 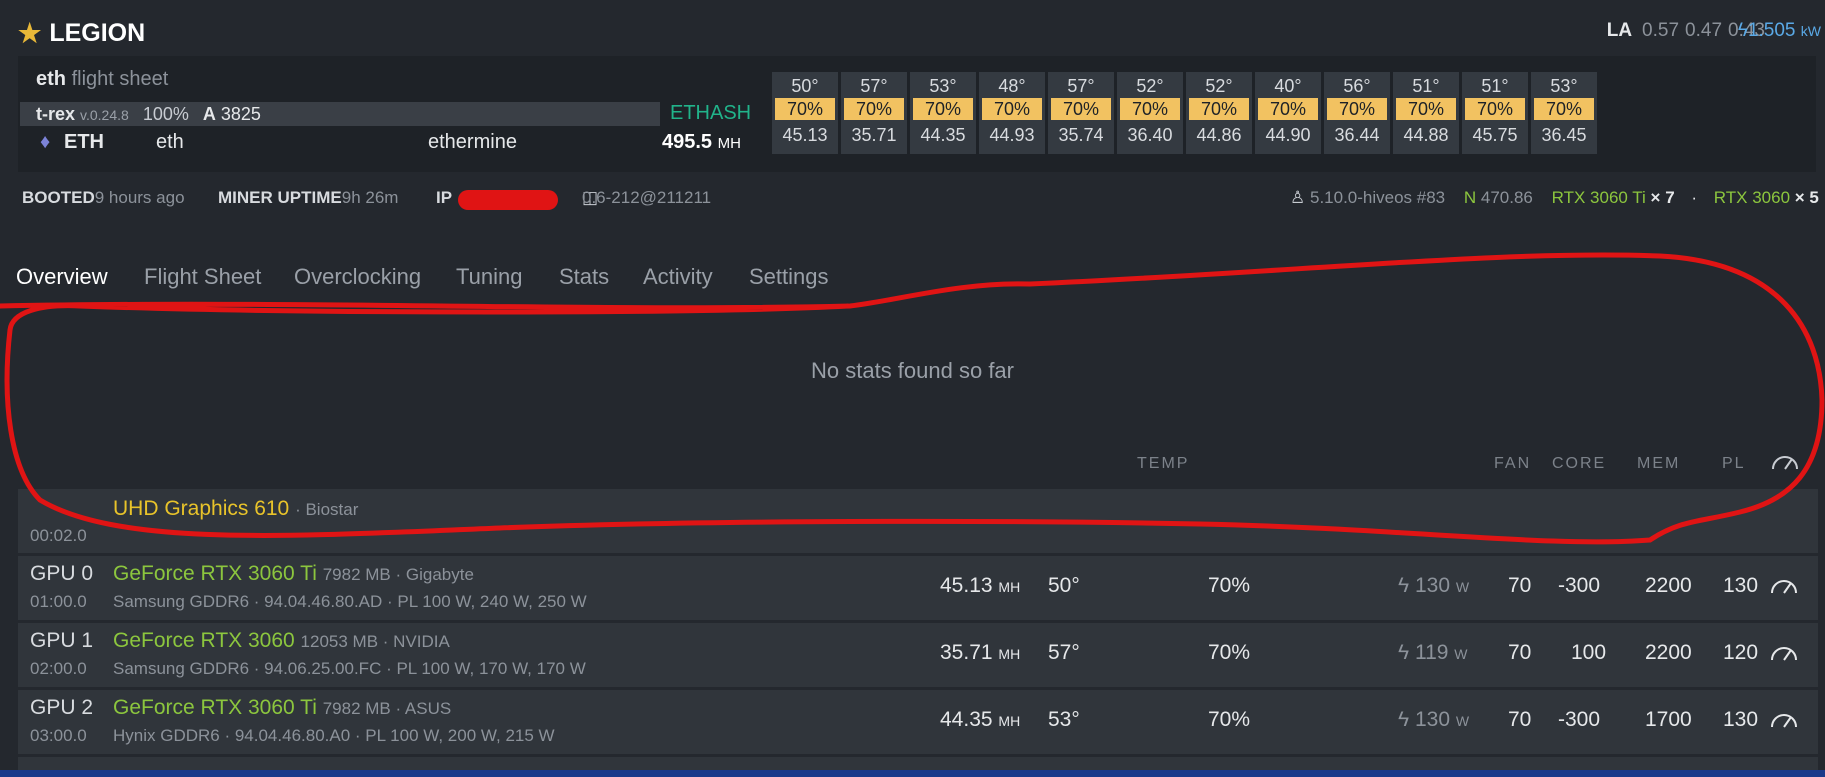 I want to click on tile-temp: 50°, so click(x=805, y=86).